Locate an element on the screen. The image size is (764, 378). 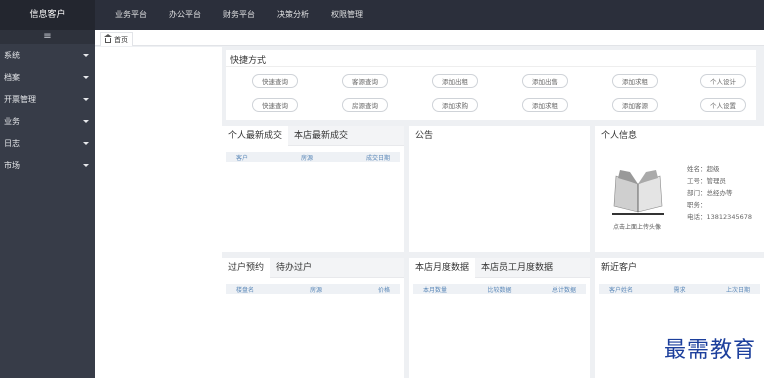
sidebar-toggle-button: ≡ is located at coordinates (47, 37).